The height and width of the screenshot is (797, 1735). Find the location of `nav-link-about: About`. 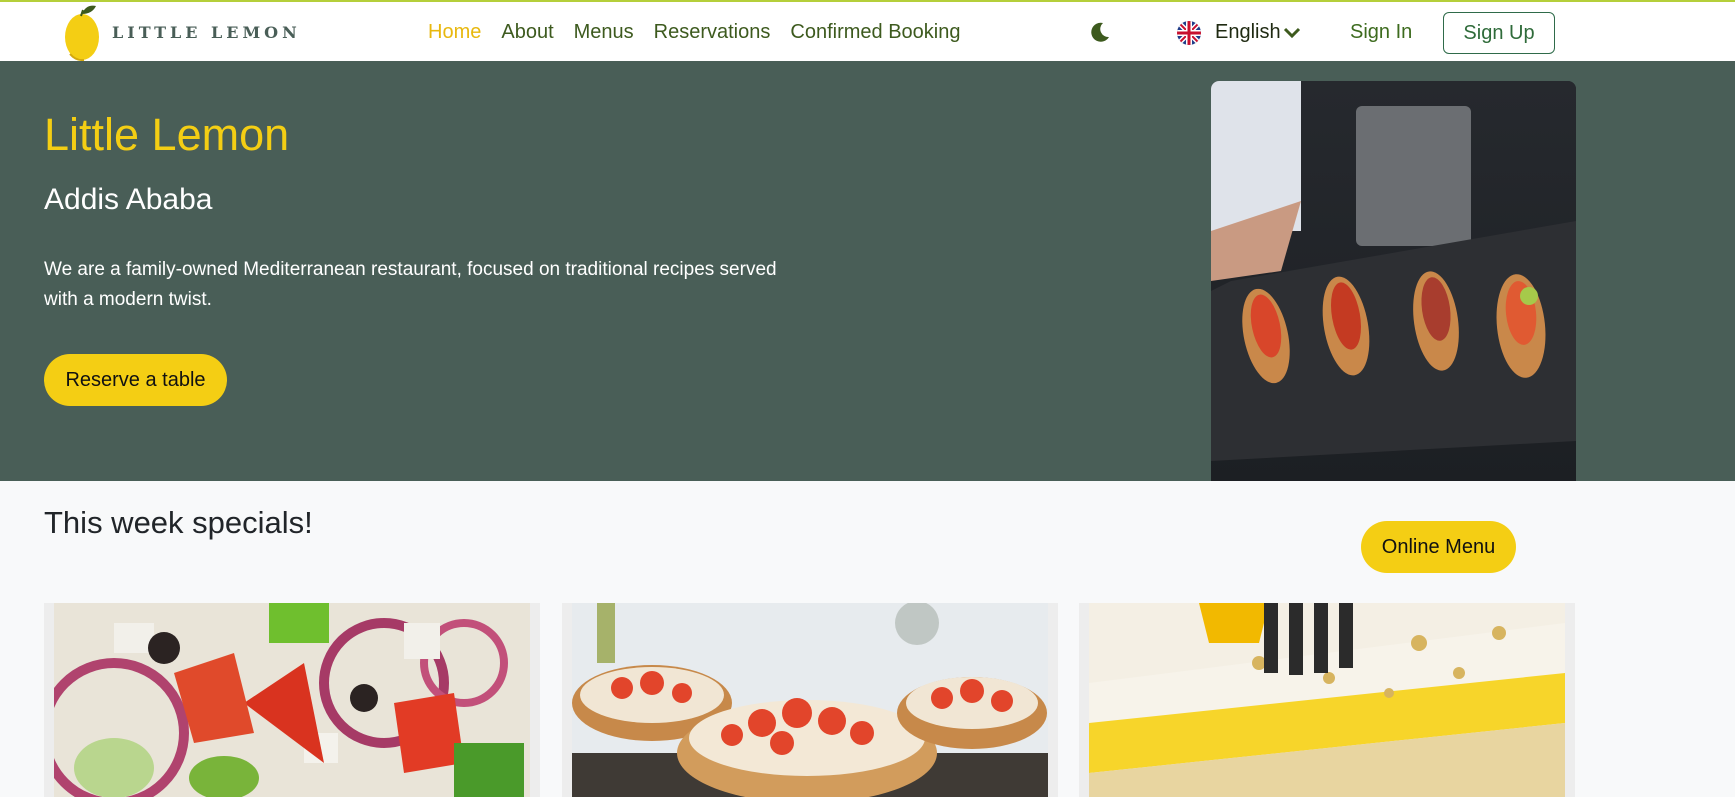

nav-link-about: About is located at coordinates (527, 32).